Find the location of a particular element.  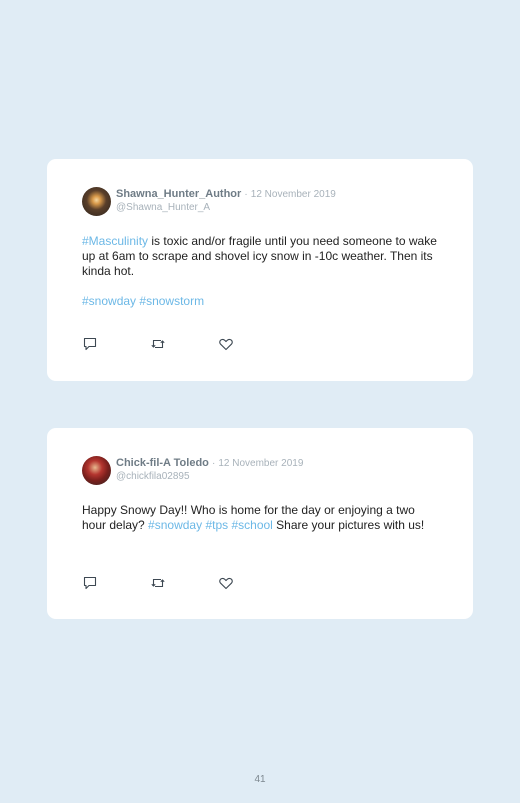

author-handle: @Shawna_Hunter_A is located at coordinates (163, 207).